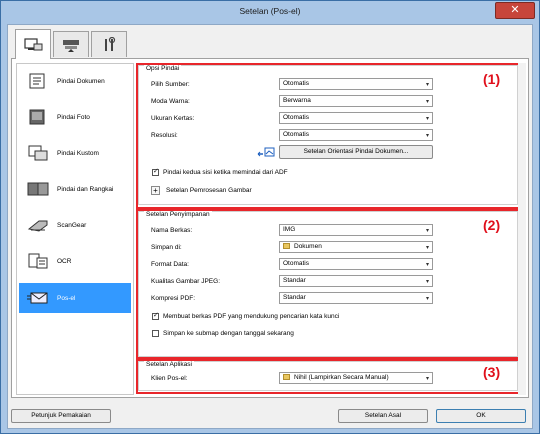  Describe the element at coordinates (37, 226) in the screenshot. I see `scangear-icon` at that location.